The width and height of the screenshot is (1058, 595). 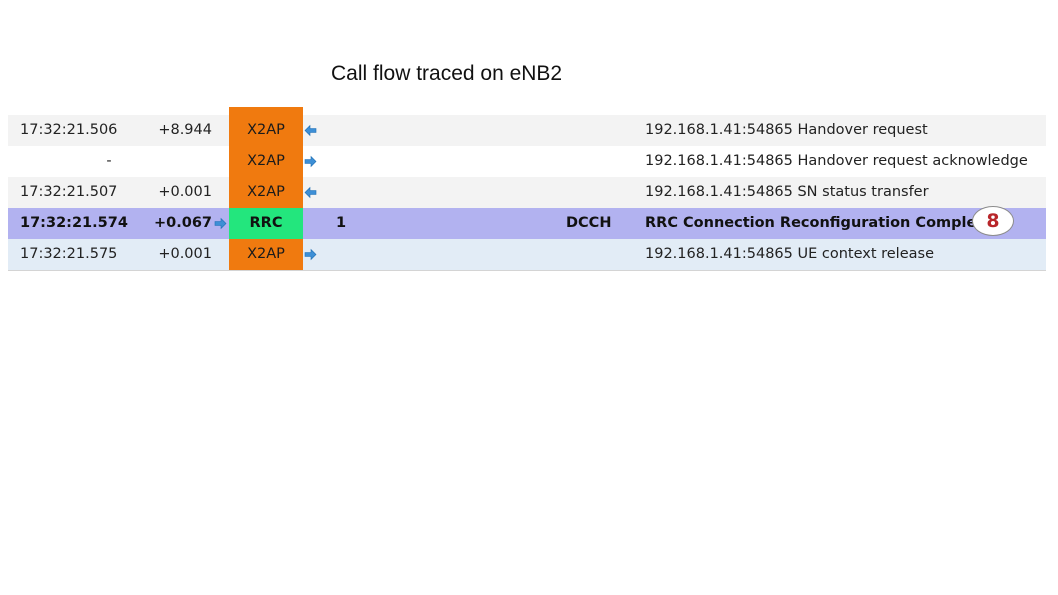 What do you see at coordinates (69, 192) in the screenshot?
I see `row-time: 17:32:21.507` at bounding box center [69, 192].